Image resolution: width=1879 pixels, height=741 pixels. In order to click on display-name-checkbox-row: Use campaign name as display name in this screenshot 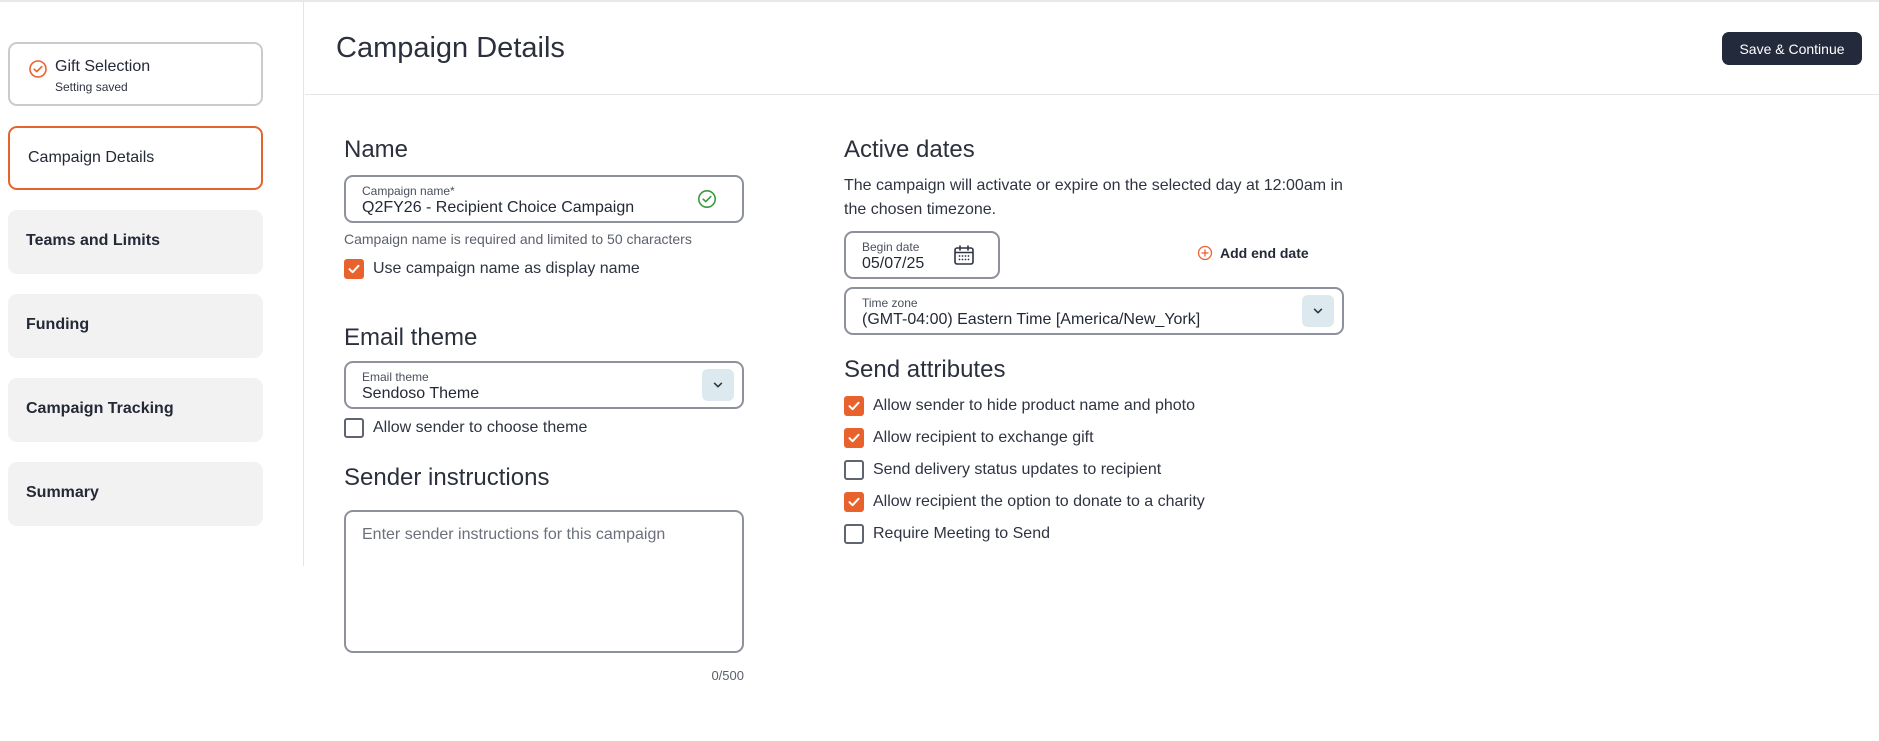, I will do `click(492, 269)`.